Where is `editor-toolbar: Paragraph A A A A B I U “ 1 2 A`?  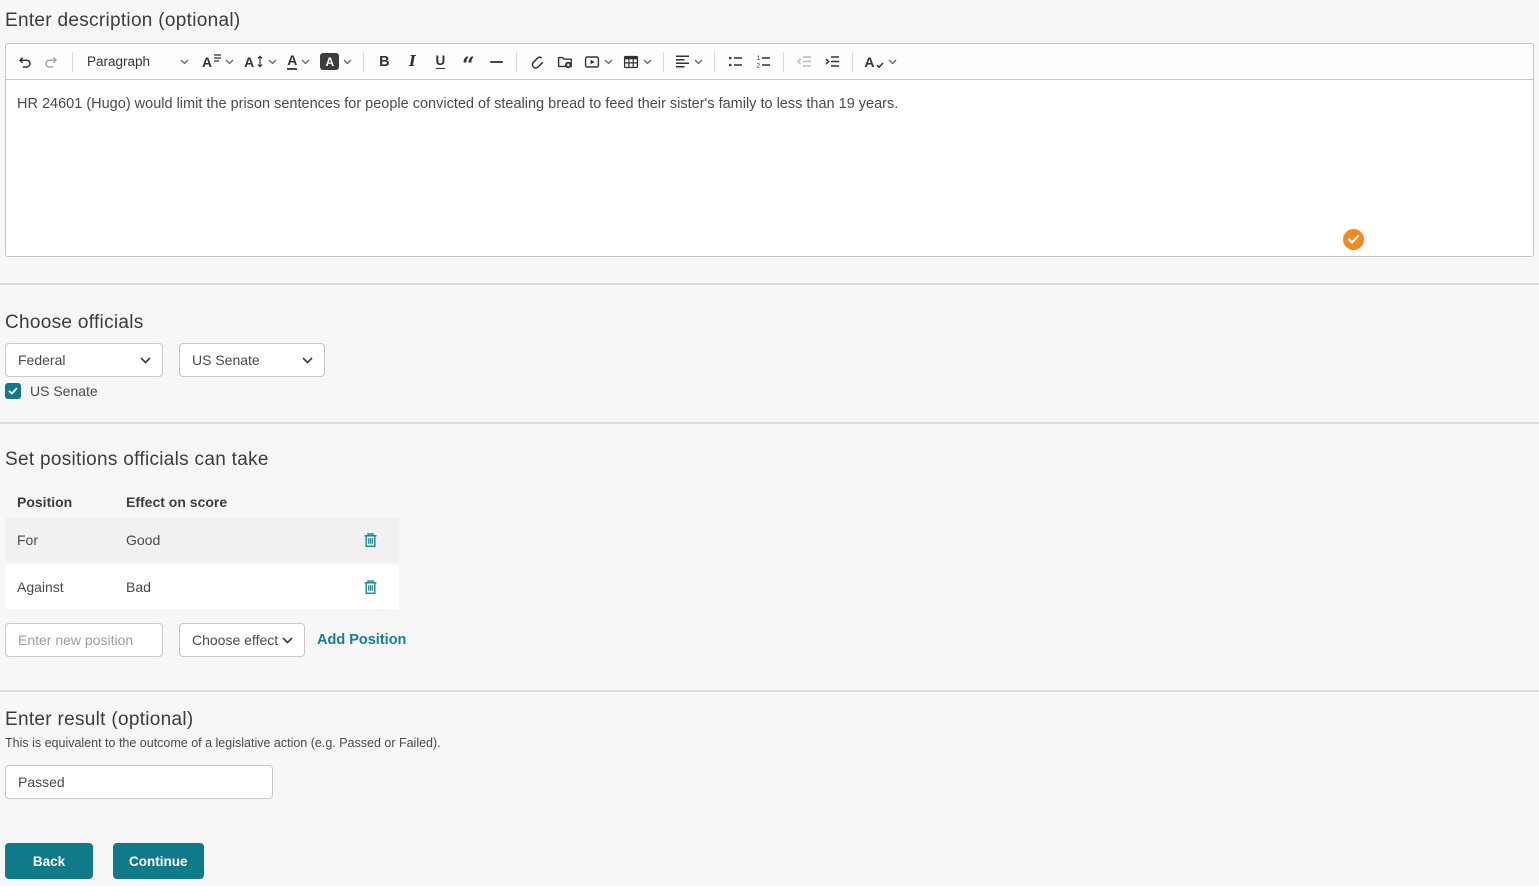
editor-toolbar: Paragraph A A A A B I U “ 1 2 A is located at coordinates (769, 62).